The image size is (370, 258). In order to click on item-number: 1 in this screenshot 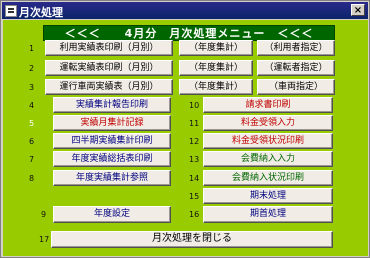, I will do `click(32, 48)`.